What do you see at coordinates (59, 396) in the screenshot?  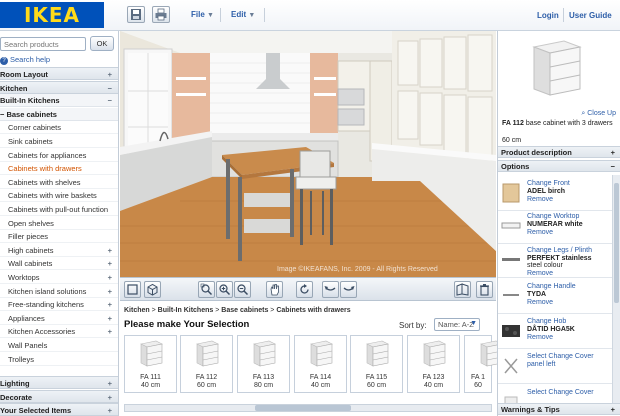 I see `sidebar-item: Decorate +` at bounding box center [59, 396].